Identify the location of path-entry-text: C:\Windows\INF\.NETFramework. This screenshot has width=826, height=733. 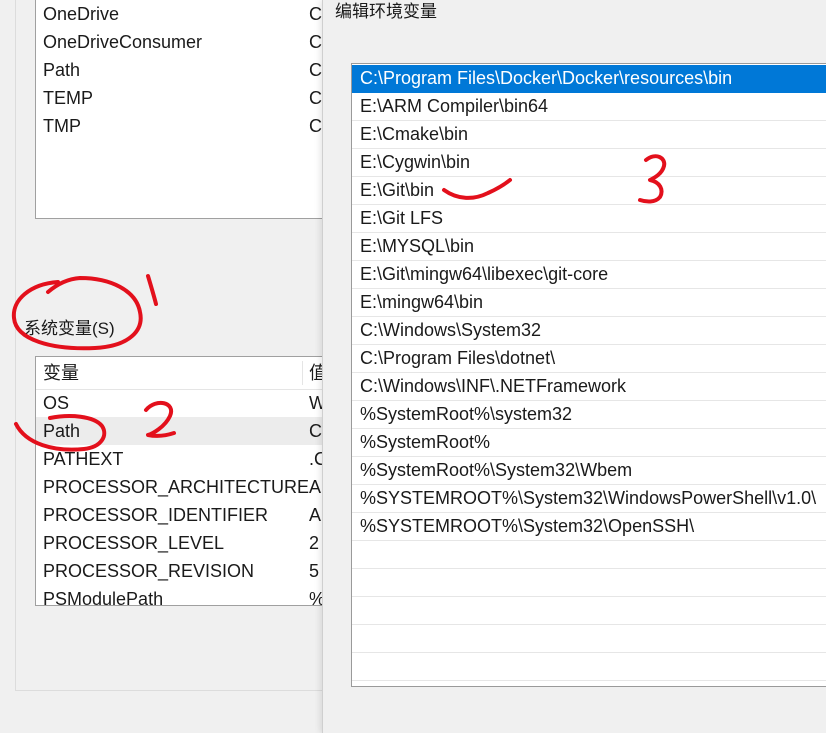
(493, 386).